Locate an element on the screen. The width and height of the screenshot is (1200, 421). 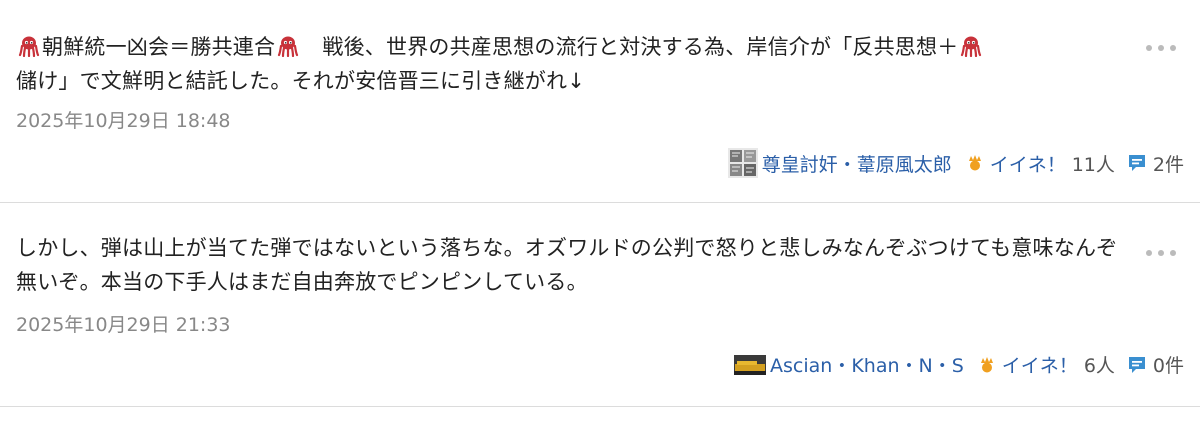
comment-text-part: 朝鮮統一凶会＝勝共連合 is located at coordinates (159, 47).